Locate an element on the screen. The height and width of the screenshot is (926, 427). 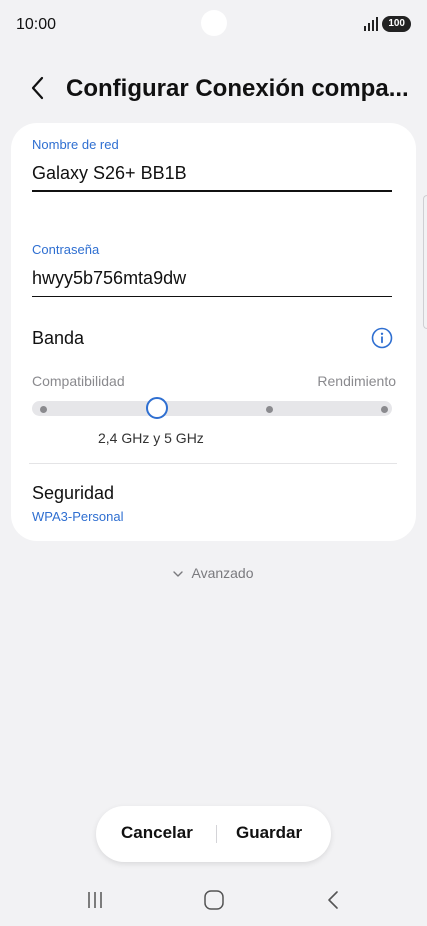
password-underline is located at coordinates (212, 296).